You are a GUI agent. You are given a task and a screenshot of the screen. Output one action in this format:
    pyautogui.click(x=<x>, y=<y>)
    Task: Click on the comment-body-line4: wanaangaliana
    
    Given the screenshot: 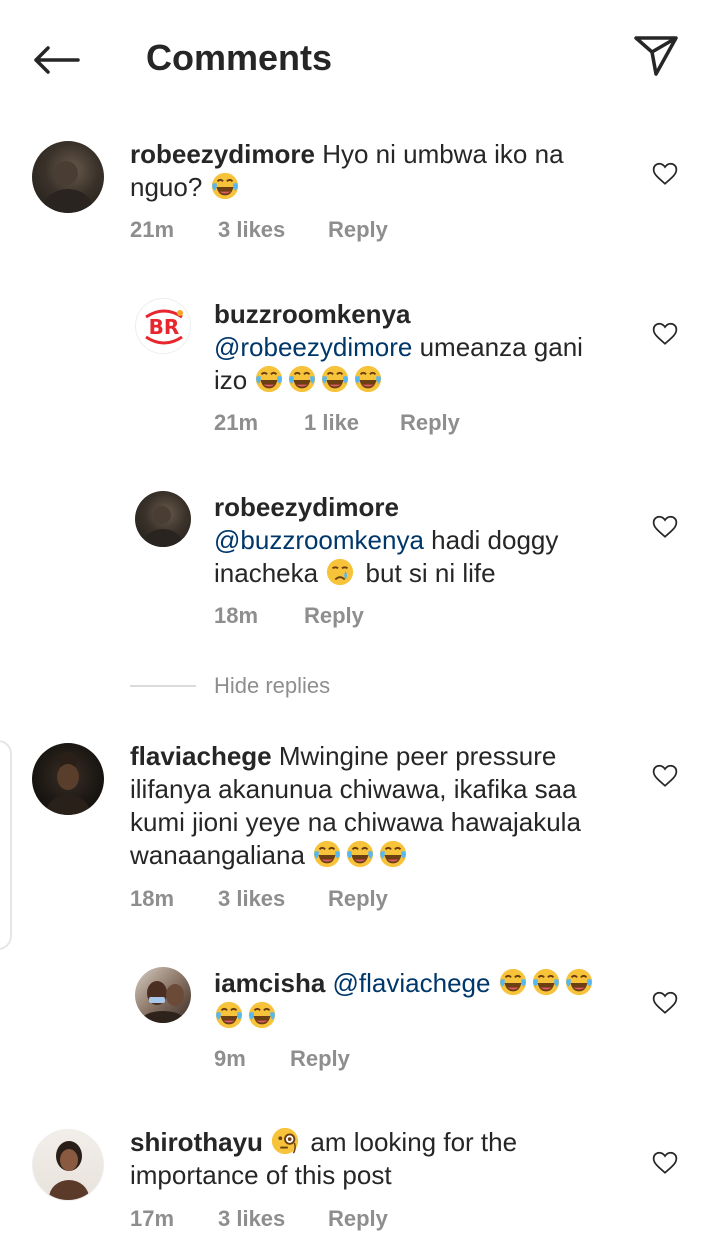 What is the action you would take?
    pyautogui.click(x=217, y=855)
    